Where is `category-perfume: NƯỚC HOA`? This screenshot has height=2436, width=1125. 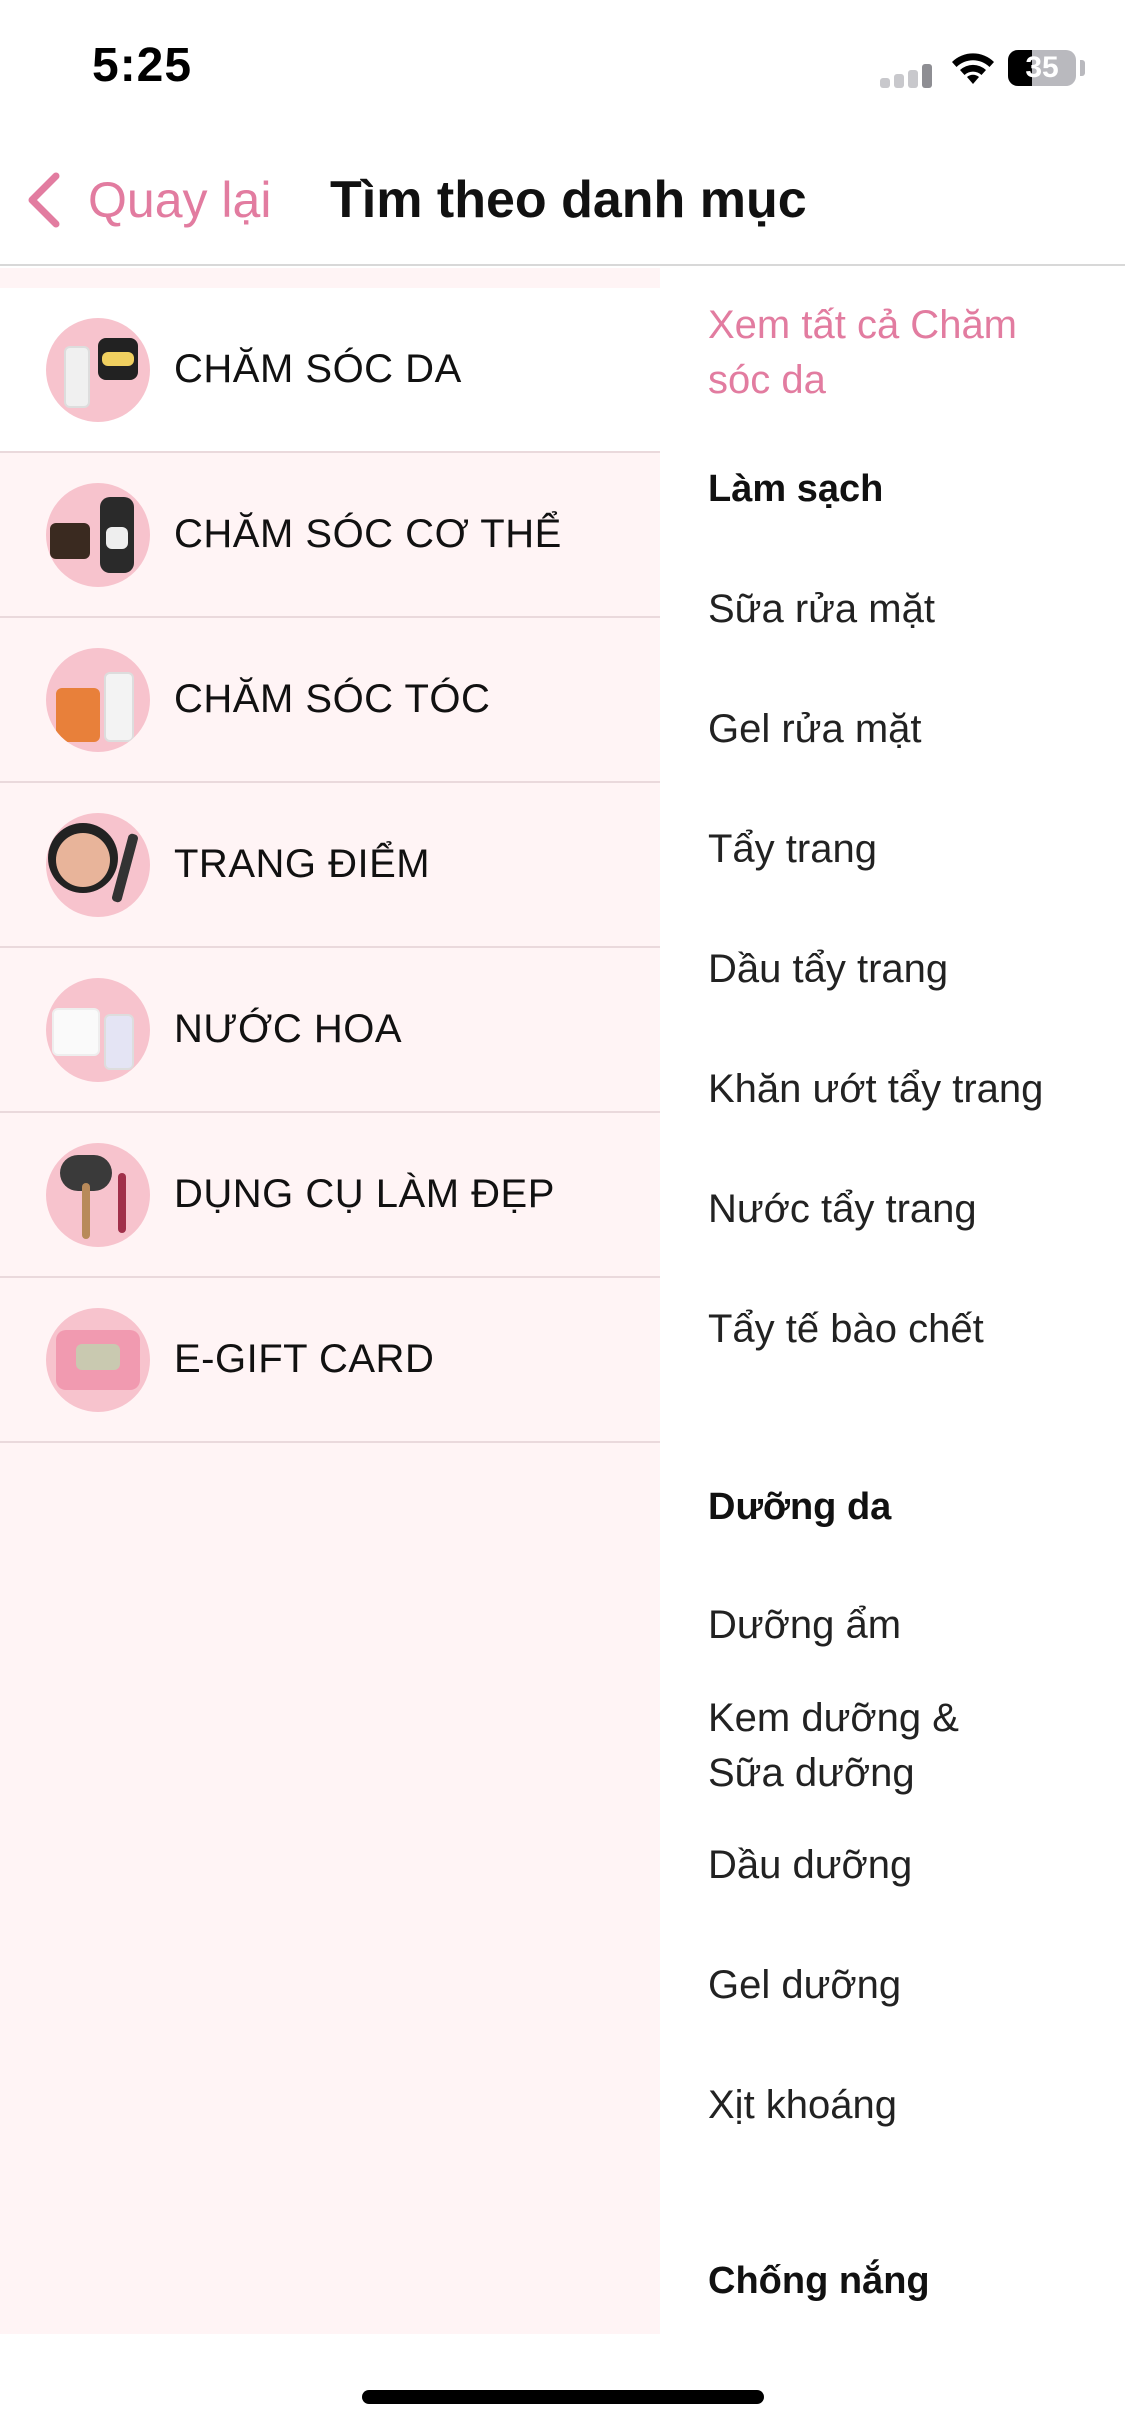
category-perfume: NƯỚC HOA is located at coordinates (330, 1030).